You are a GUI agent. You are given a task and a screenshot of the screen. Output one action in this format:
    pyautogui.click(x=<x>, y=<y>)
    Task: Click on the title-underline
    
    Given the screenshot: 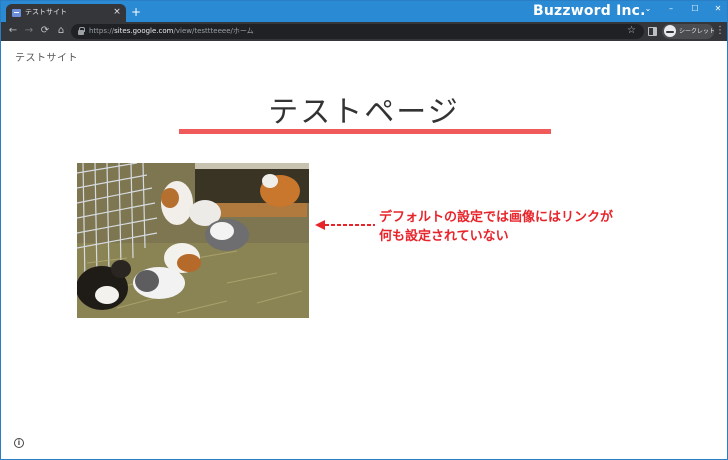 What is the action you would take?
    pyautogui.click(x=365, y=131)
    